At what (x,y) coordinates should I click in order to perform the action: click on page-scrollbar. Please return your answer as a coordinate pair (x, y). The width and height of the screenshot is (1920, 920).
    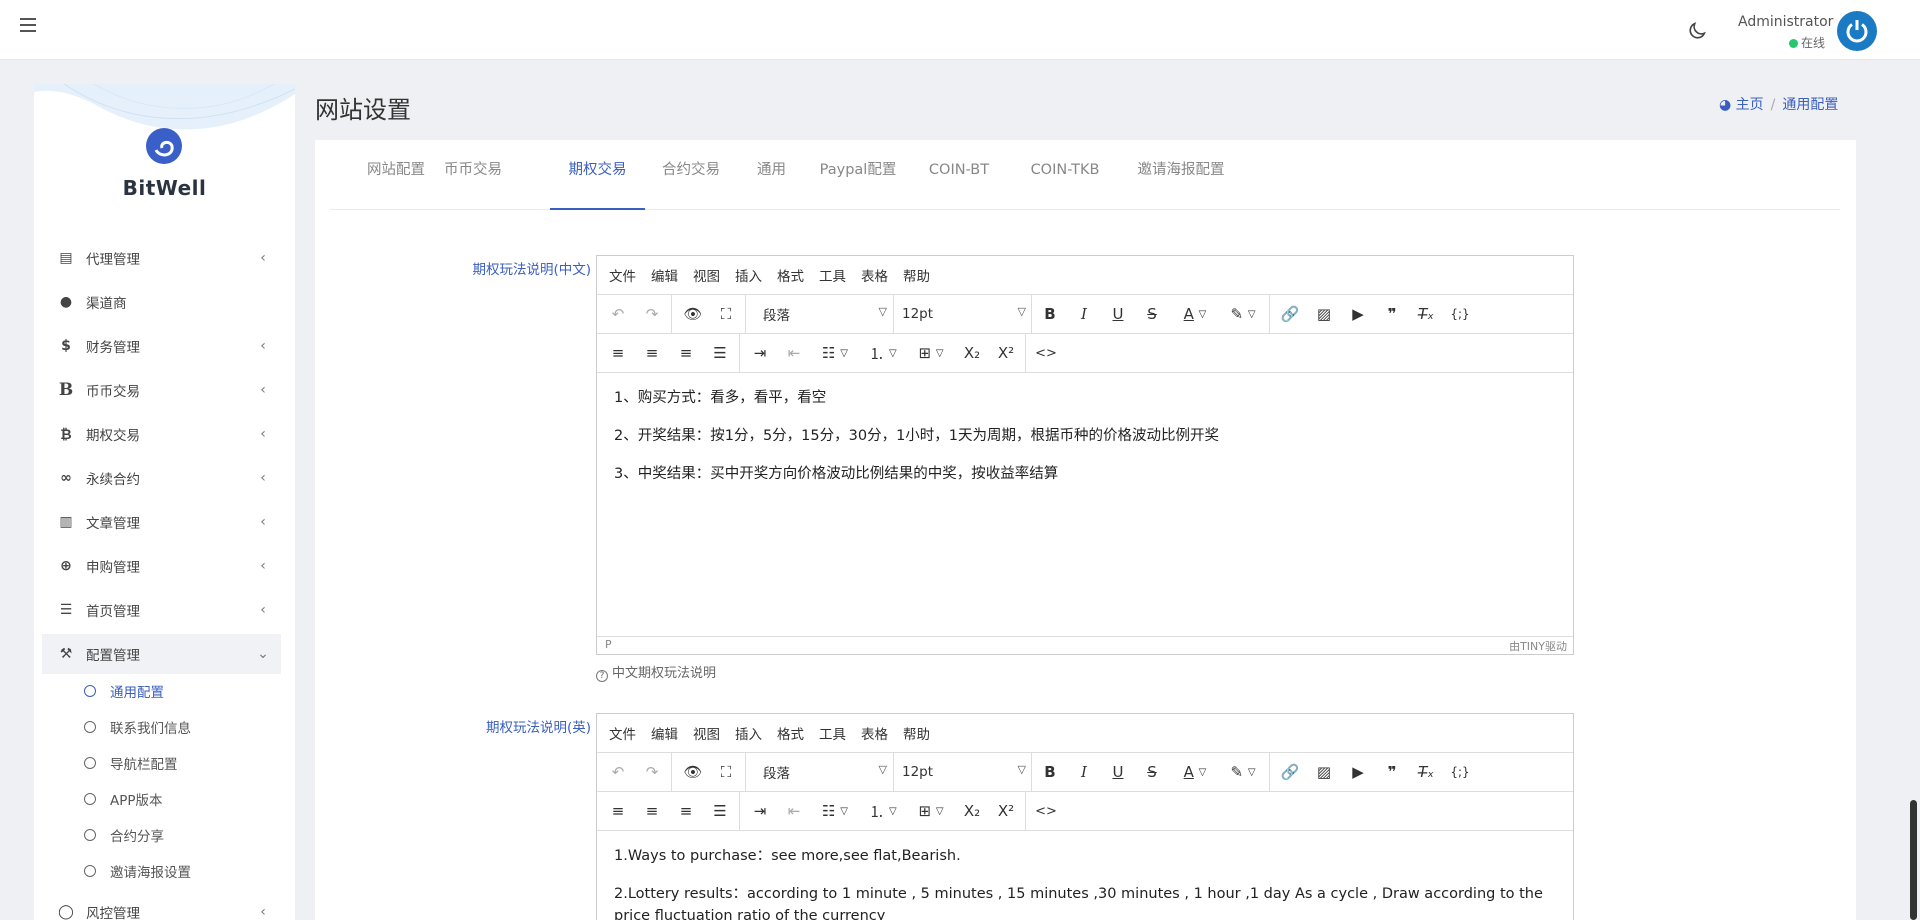
    Looking at the image, I should click on (1913, 490).